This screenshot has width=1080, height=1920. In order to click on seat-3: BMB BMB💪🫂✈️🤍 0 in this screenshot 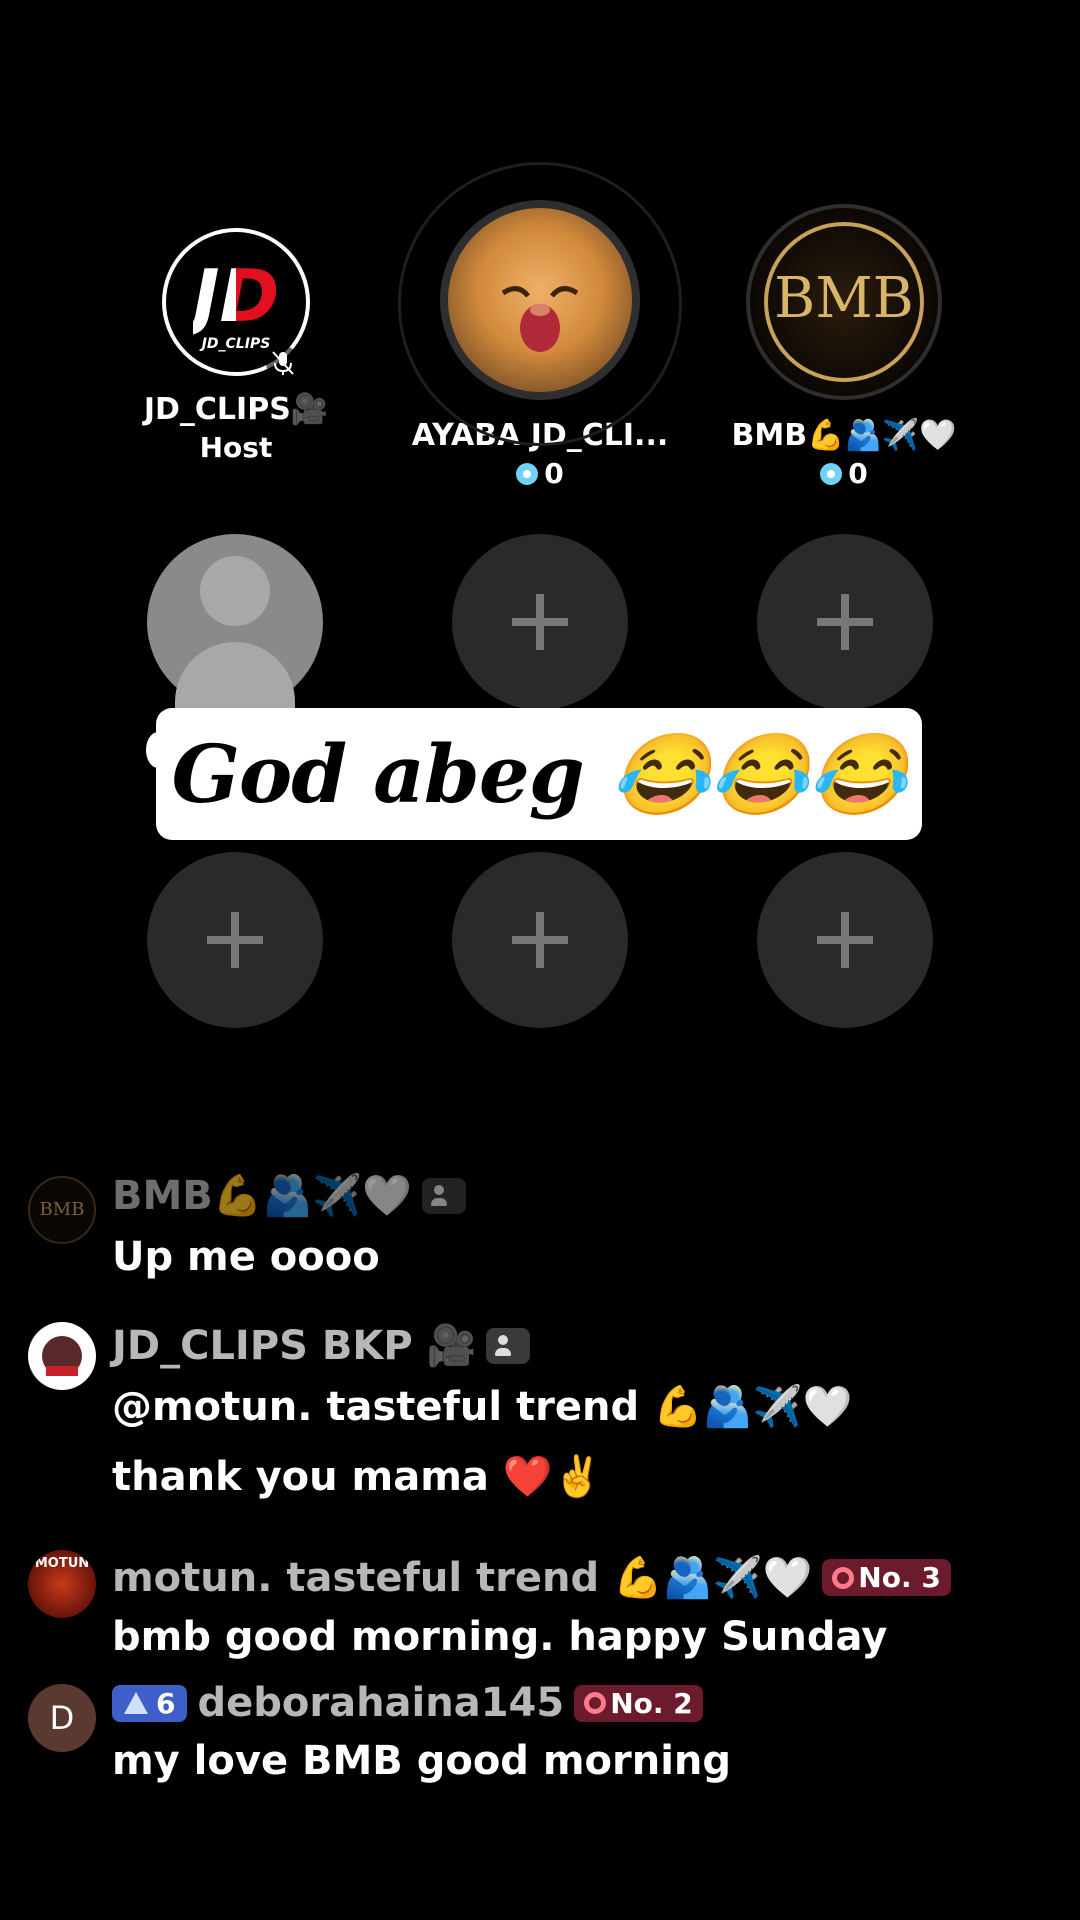, I will do `click(844, 347)`.